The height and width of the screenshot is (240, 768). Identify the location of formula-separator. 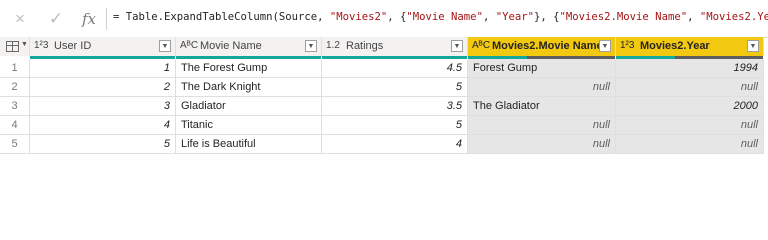
(106, 19).